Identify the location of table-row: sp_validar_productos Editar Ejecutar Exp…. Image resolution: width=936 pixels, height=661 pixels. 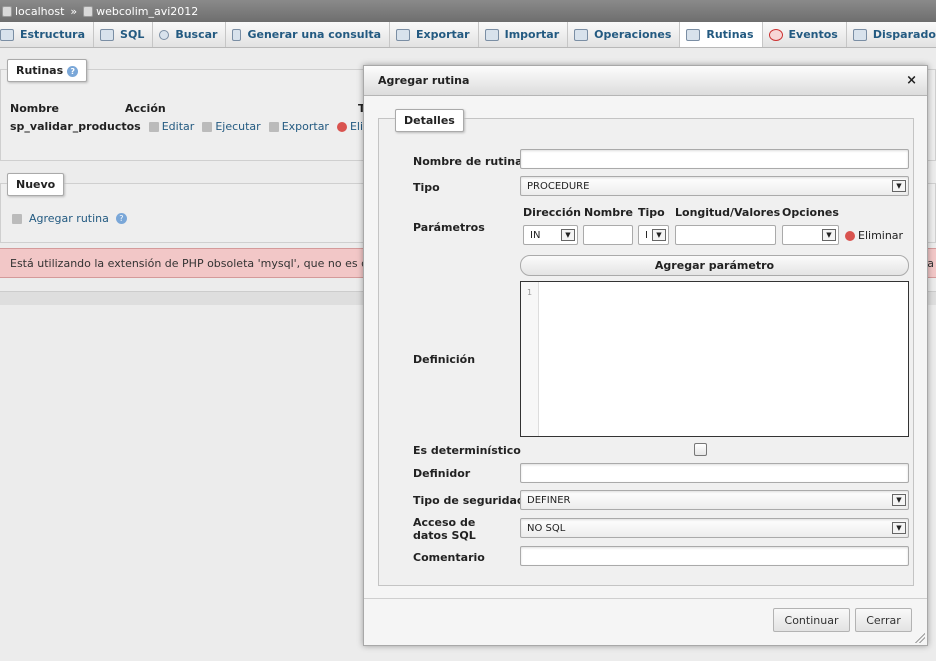
(209, 126).